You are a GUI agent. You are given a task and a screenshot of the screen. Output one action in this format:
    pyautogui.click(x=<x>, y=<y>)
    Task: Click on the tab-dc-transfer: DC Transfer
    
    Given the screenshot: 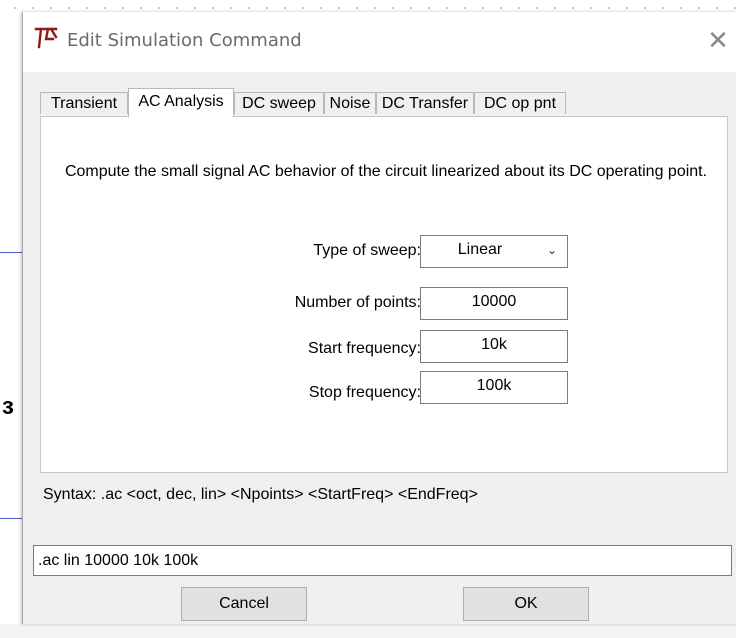 What is the action you would take?
    pyautogui.click(x=425, y=103)
    